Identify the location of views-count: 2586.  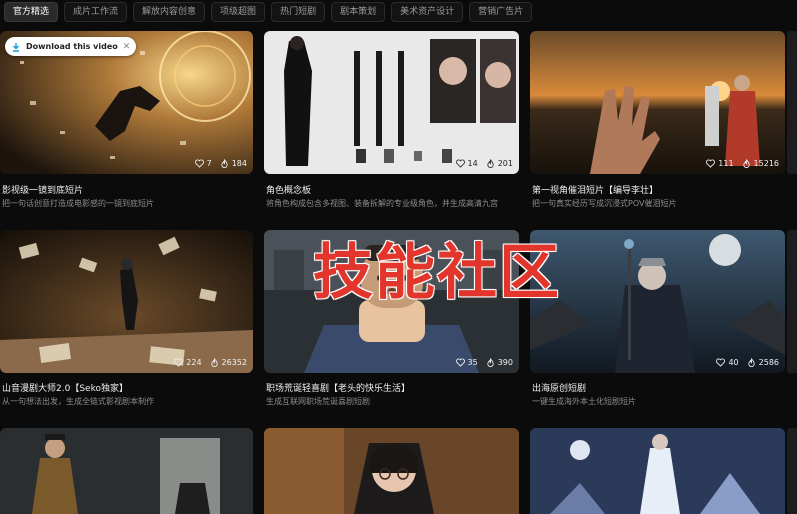
(768, 362).